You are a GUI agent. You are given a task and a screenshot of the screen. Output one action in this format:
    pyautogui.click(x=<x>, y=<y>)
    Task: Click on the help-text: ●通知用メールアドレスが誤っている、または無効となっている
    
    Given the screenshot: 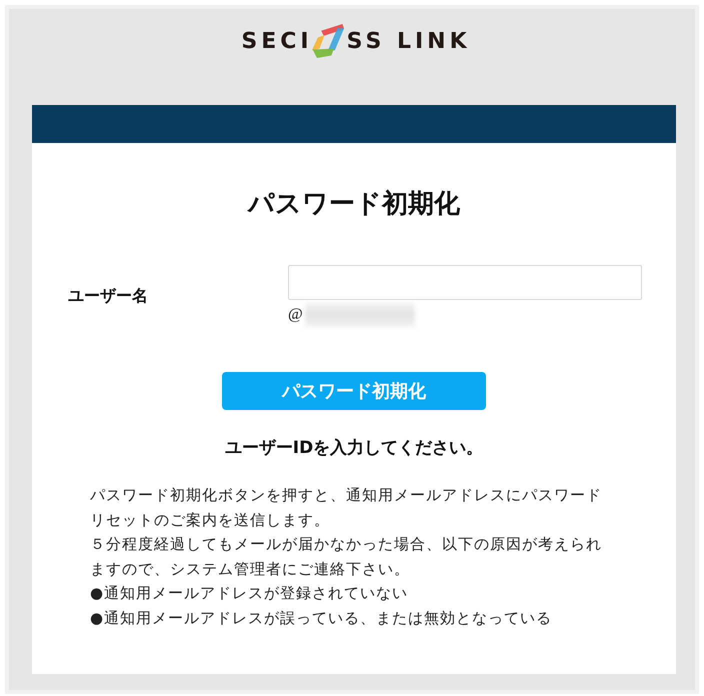 What is the action you would take?
    pyautogui.click(x=322, y=618)
    